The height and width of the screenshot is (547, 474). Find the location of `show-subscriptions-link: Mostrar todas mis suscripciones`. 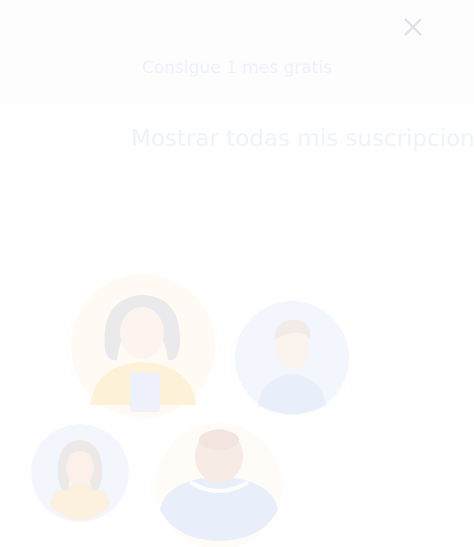

show-subscriptions-link: Mostrar todas mis suscripciones is located at coordinates (237, 139).